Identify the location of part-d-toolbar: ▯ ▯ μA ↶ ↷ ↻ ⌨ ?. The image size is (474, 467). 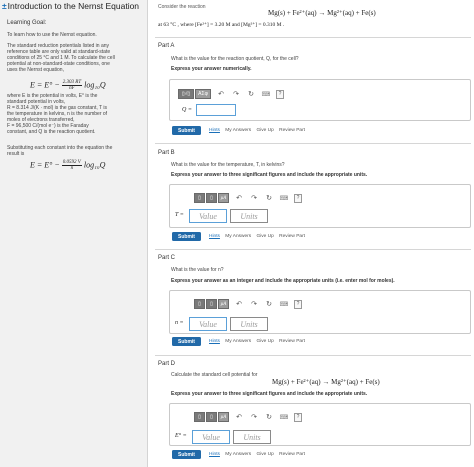
(248, 417).